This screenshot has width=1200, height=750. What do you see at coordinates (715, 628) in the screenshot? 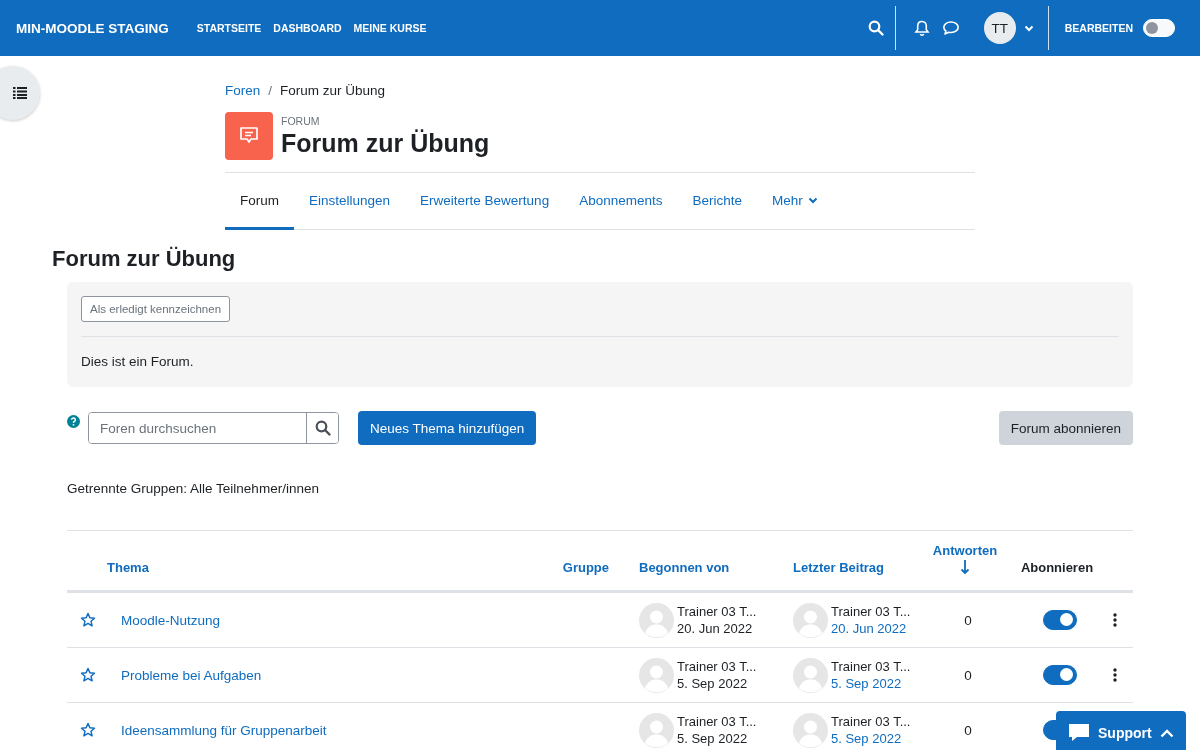
I see `start-date: 20. Jun 2022` at bounding box center [715, 628].